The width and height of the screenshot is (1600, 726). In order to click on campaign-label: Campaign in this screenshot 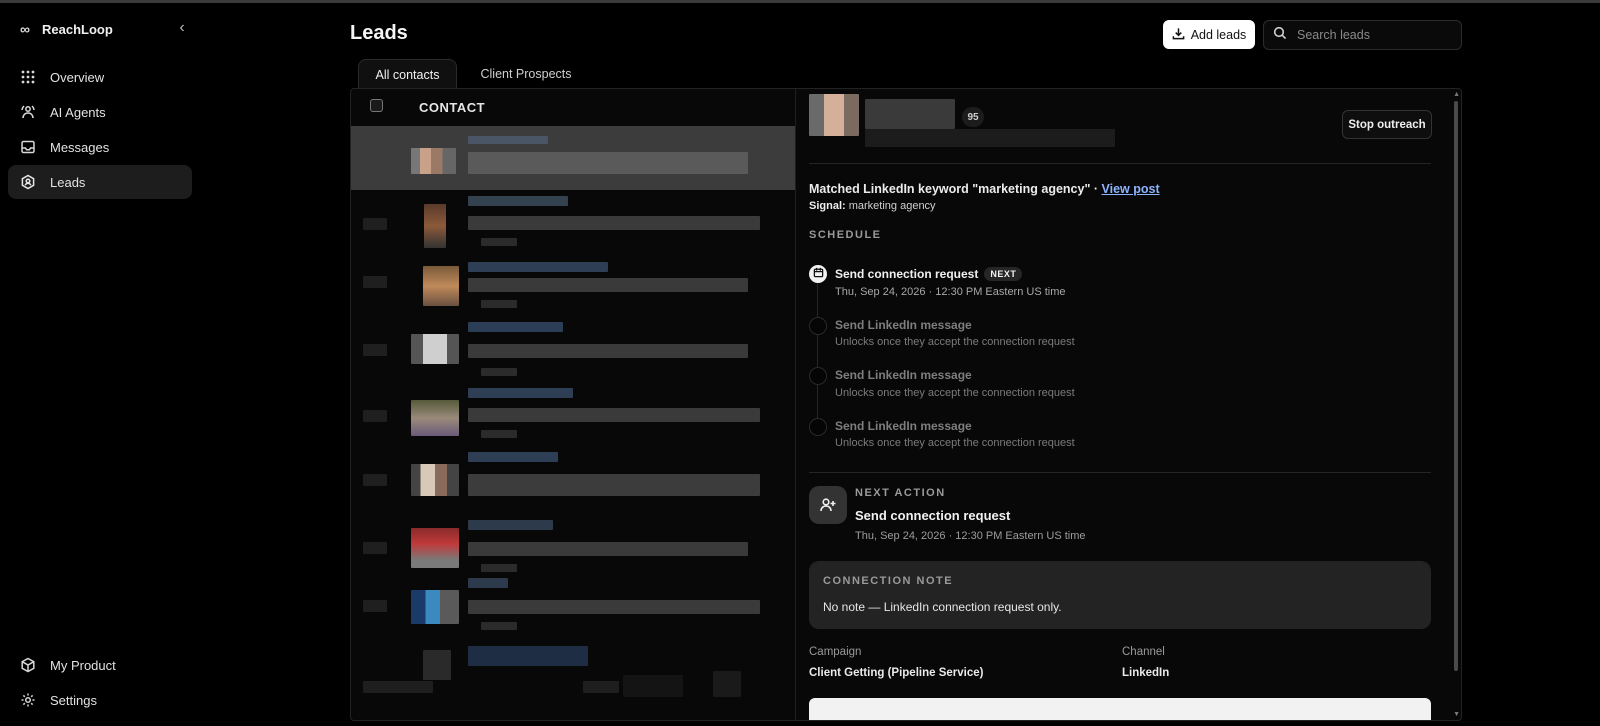, I will do `click(835, 652)`.